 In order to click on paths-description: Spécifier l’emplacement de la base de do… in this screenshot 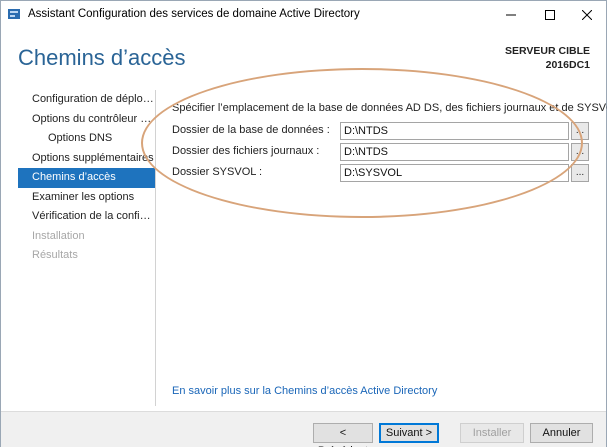, I will do `click(389, 108)`.